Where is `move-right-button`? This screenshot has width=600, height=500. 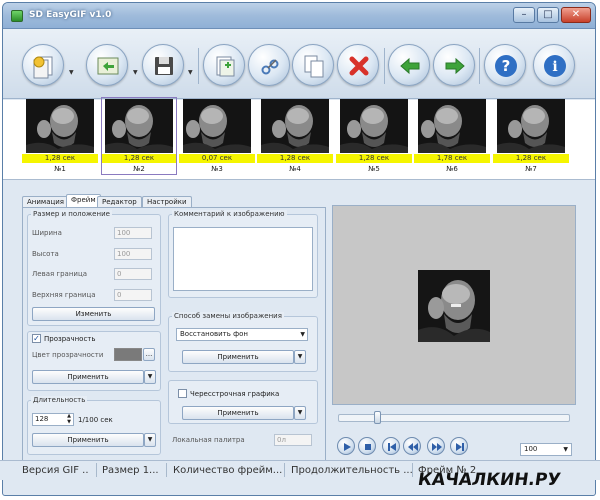 move-right-button is located at coordinates (454, 65).